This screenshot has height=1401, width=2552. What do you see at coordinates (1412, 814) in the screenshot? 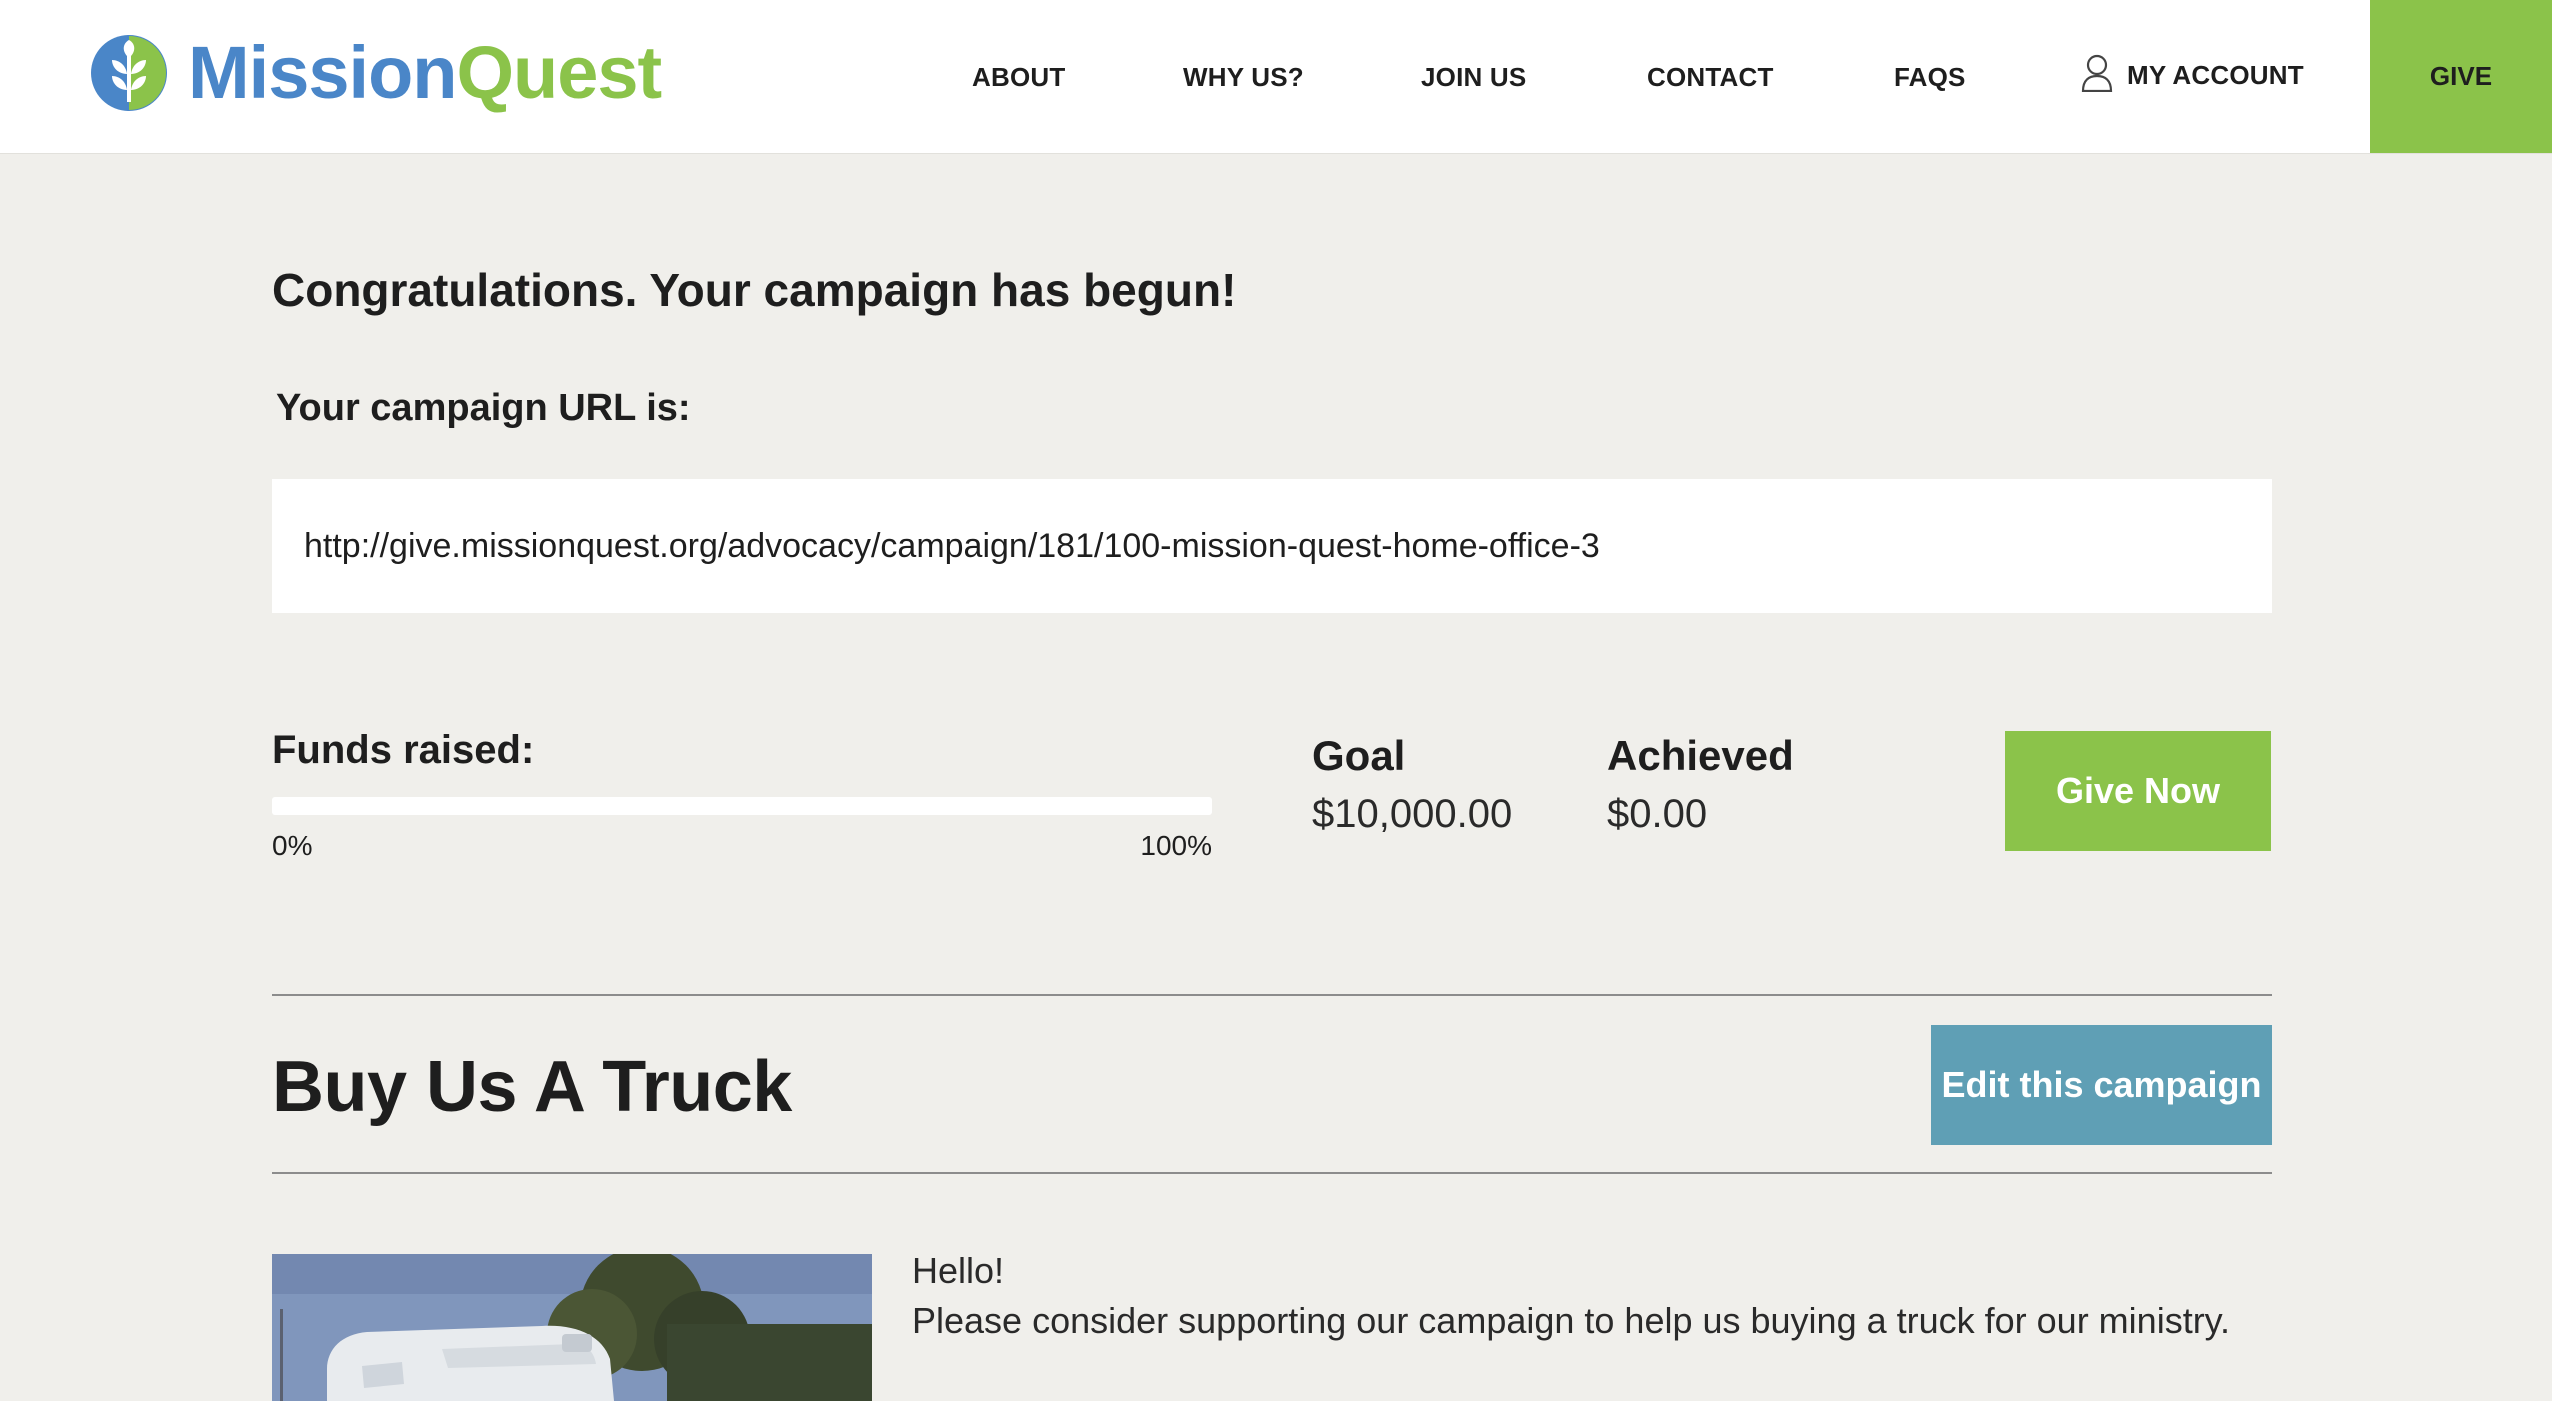
I see `goal-value: $10,000.00` at bounding box center [1412, 814].